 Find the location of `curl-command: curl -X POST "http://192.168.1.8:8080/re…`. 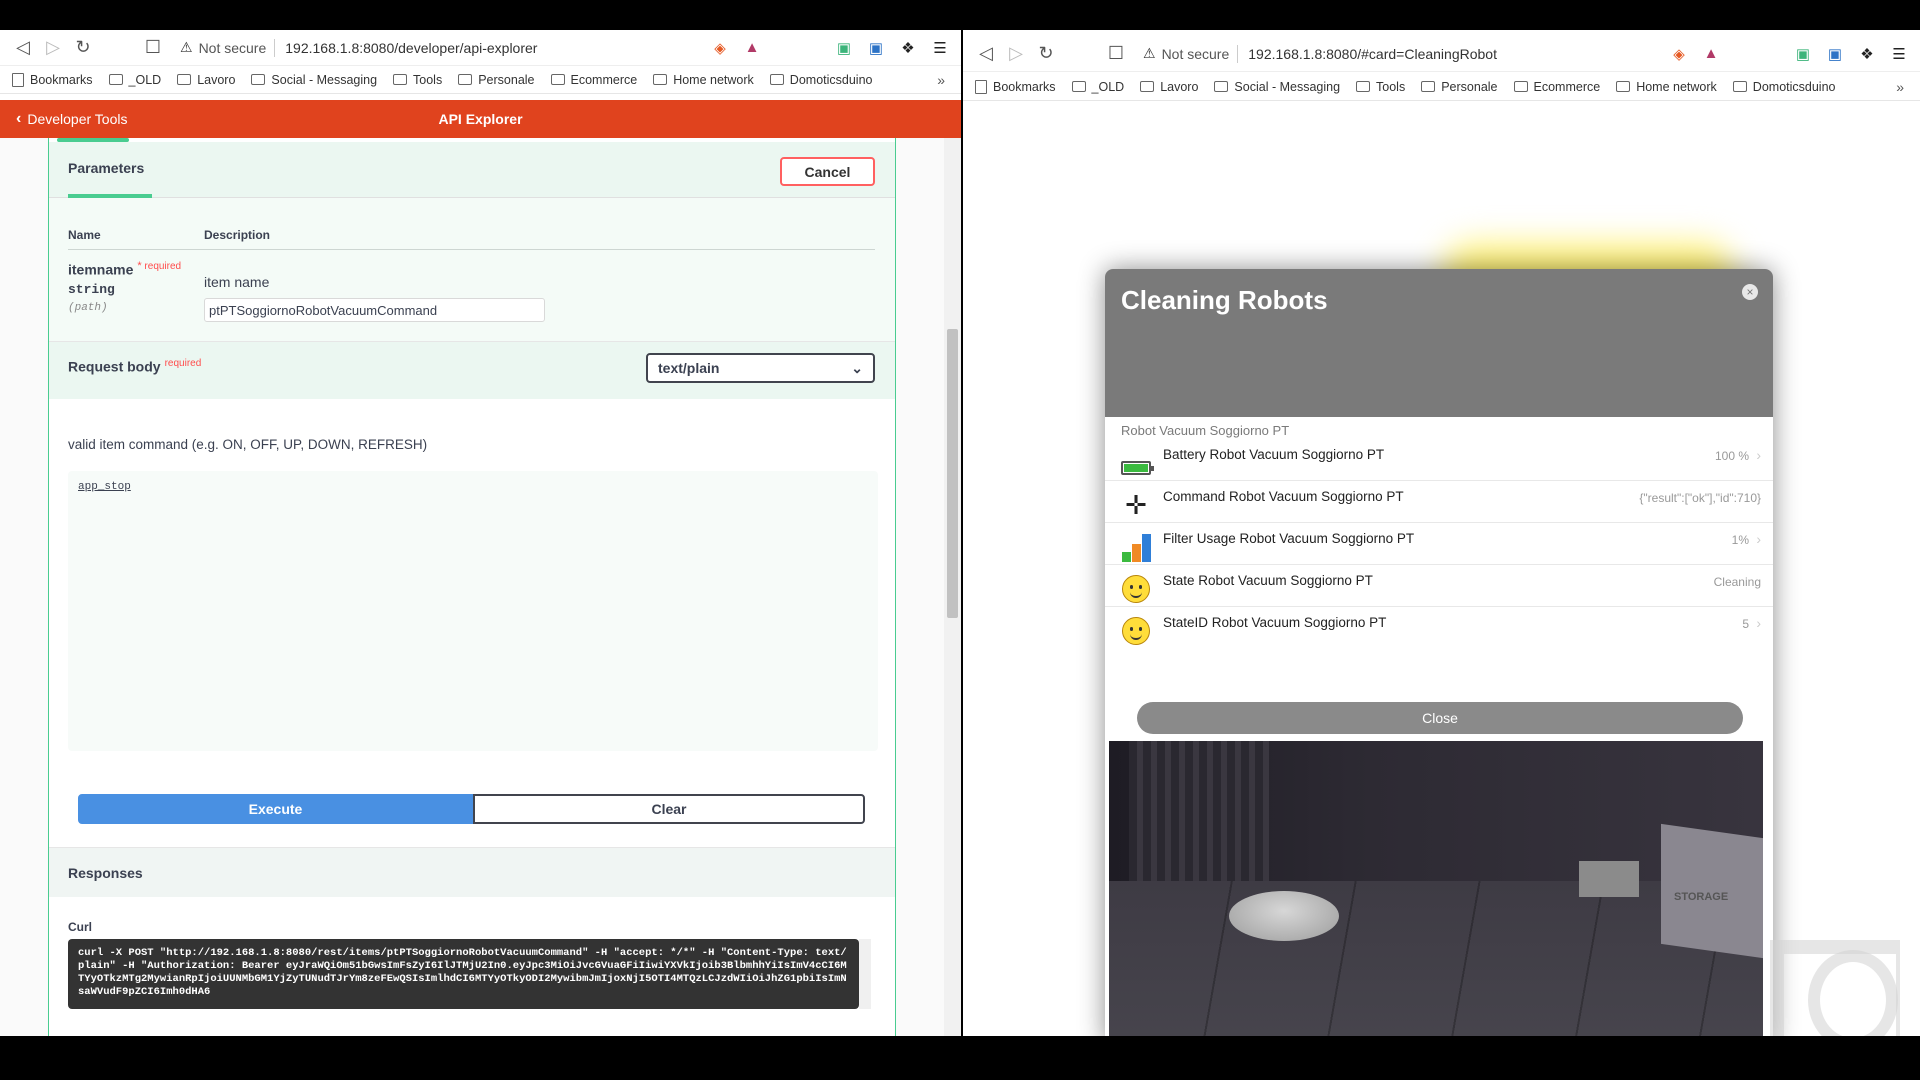

curl-command: curl -X POST "http://192.168.1.8:8080/re… is located at coordinates (463, 974).